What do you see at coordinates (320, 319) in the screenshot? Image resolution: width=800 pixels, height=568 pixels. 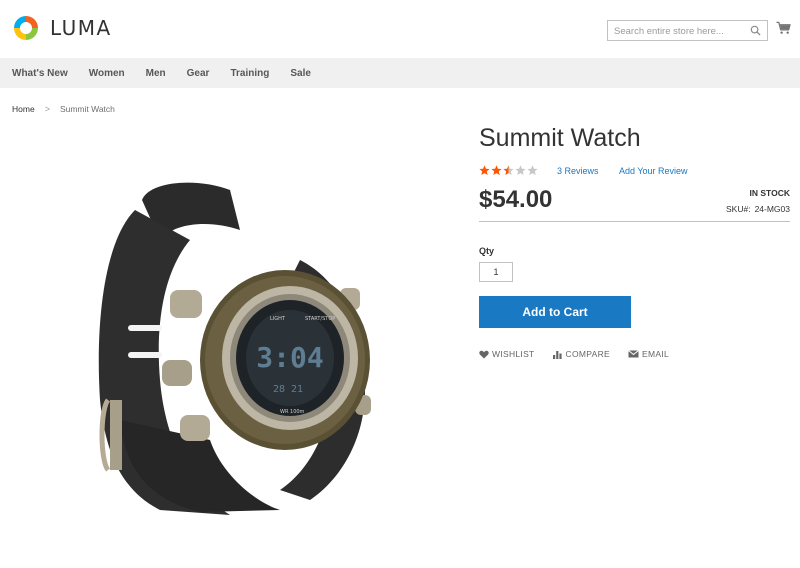 I see `svg-text: START/STOP` at bounding box center [320, 319].